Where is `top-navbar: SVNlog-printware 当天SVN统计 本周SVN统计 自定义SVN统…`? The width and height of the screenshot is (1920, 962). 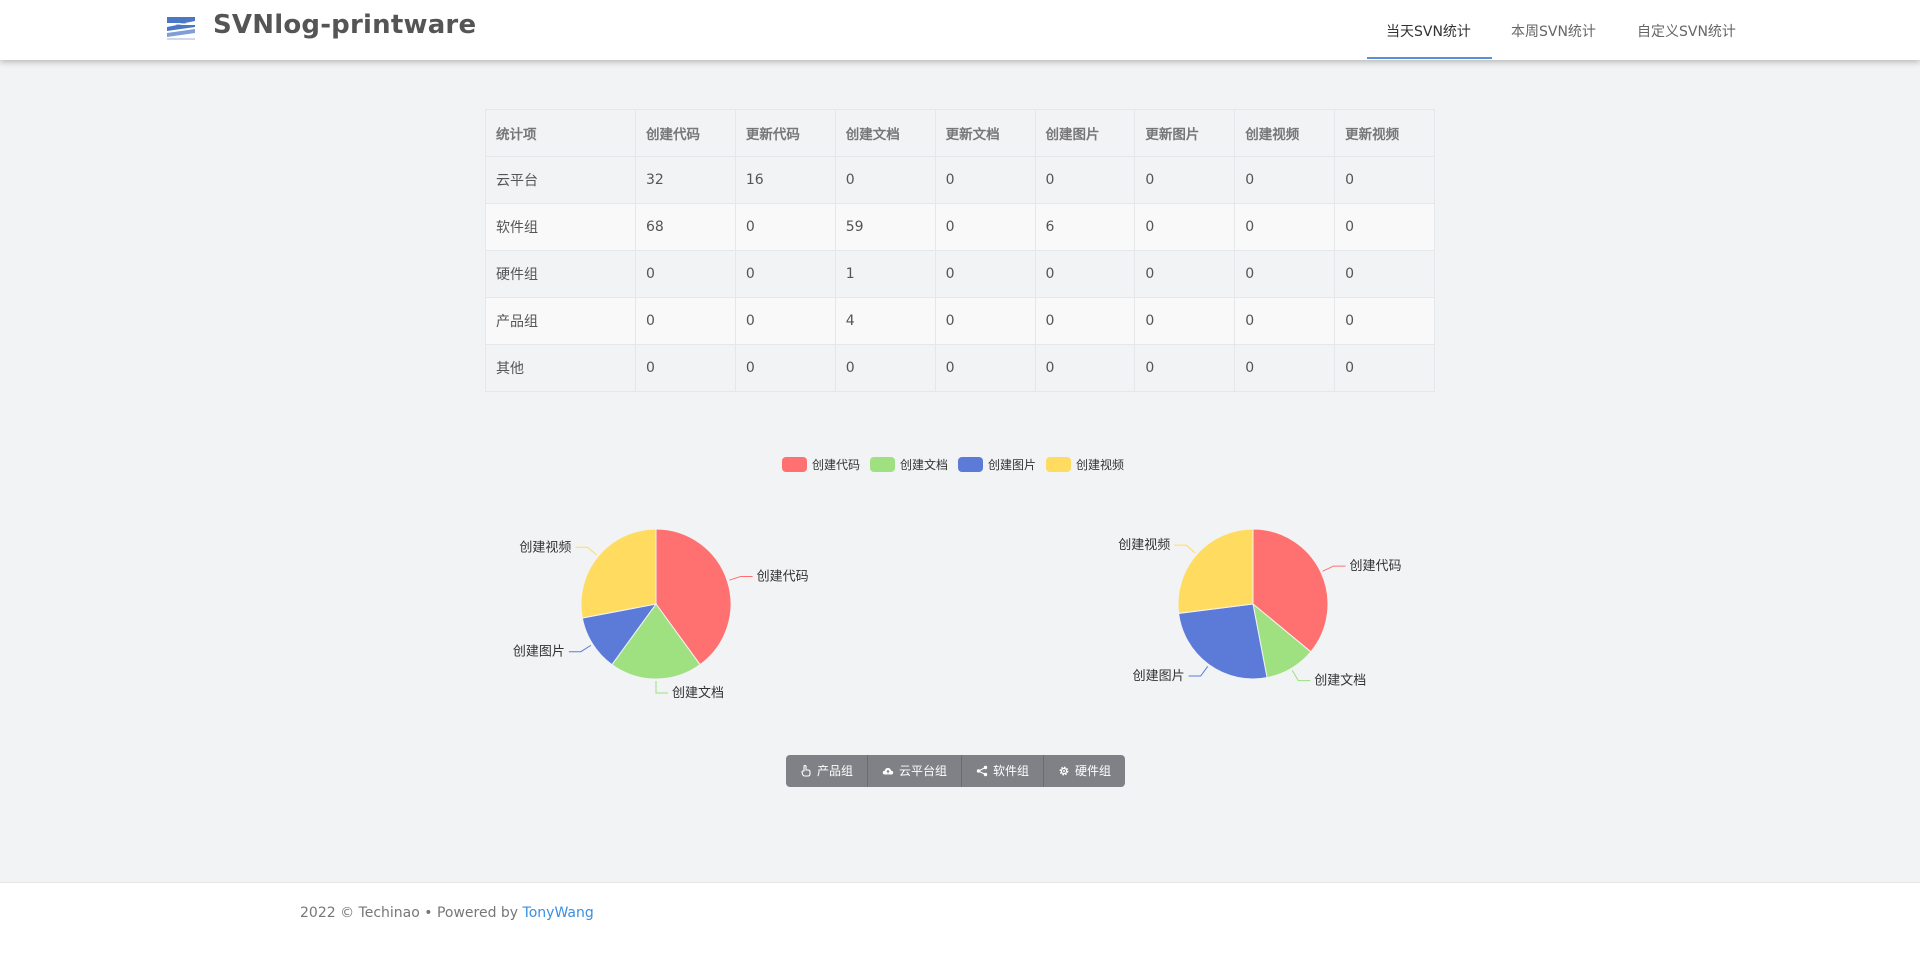
top-navbar: SVNlog-printware 当天SVN统计 本周SVN统计 自定义SVN统… is located at coordinates (960, 30).